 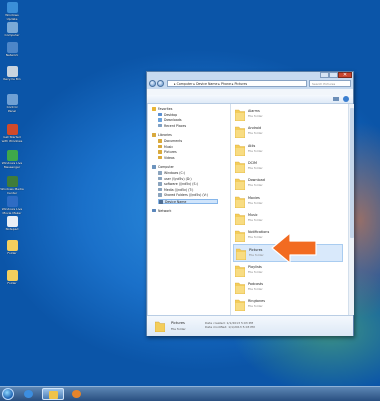 I want to click on desktop-icon: Windows Media Center, so click(x=12, y=185).